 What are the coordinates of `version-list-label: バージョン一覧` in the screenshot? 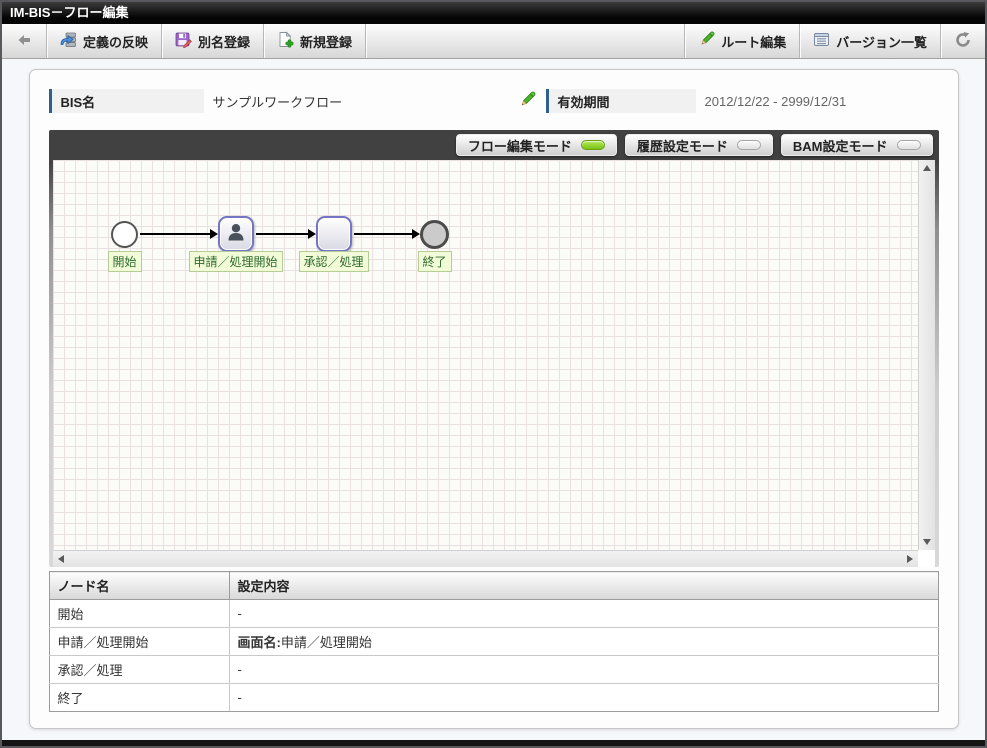 It's located at (881, 42).